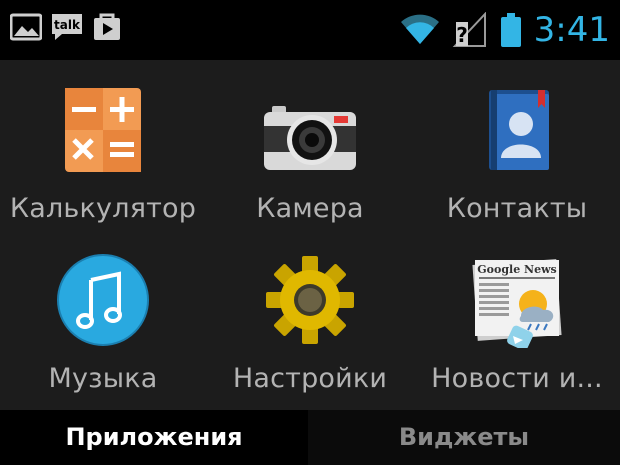 The width and height of the screenshot is (620, 465). I want to click on app-label: Калькулятор, so click(103, 208).